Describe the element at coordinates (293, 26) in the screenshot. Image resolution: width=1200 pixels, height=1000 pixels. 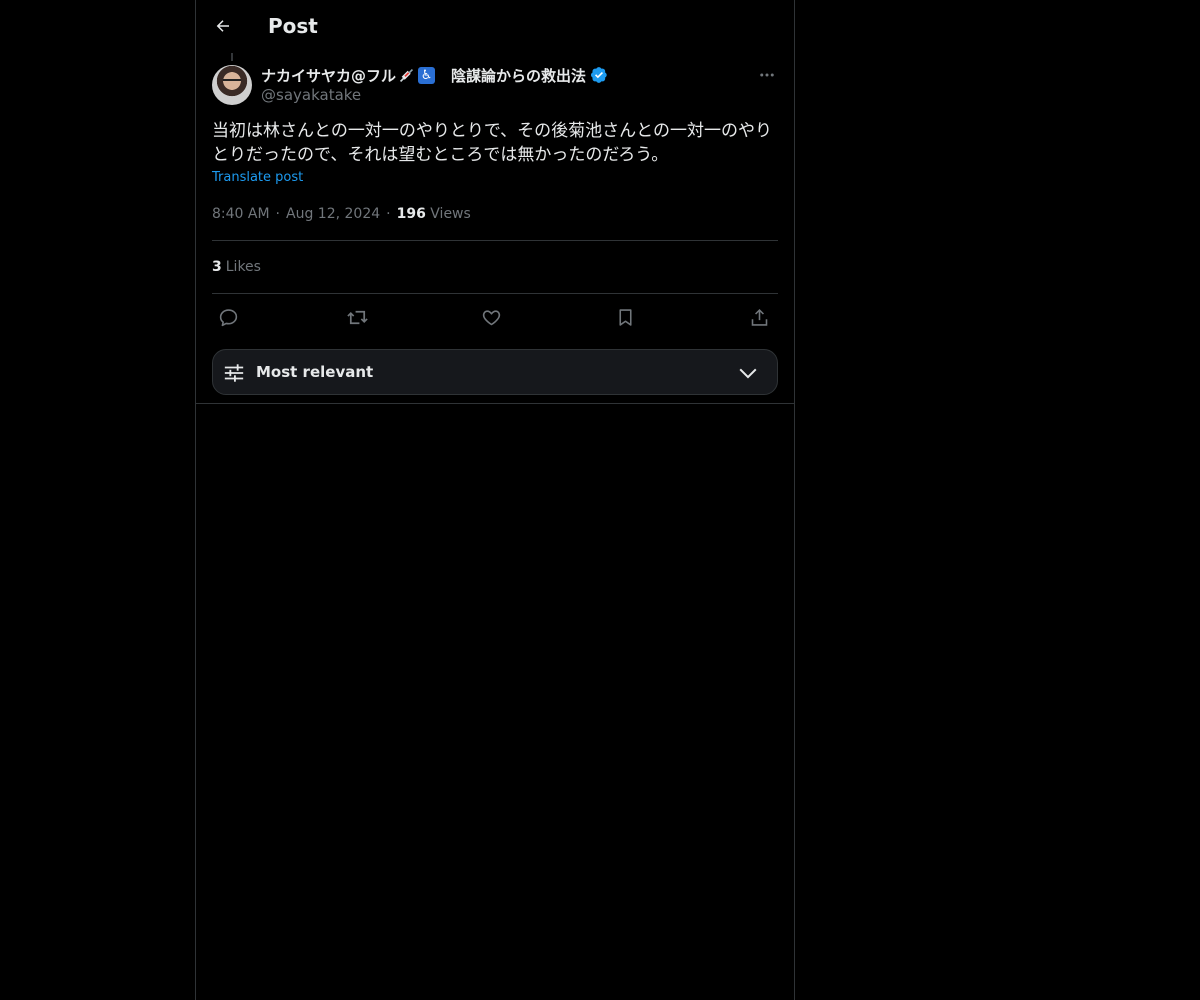
I see `page-title: Post` at that location.